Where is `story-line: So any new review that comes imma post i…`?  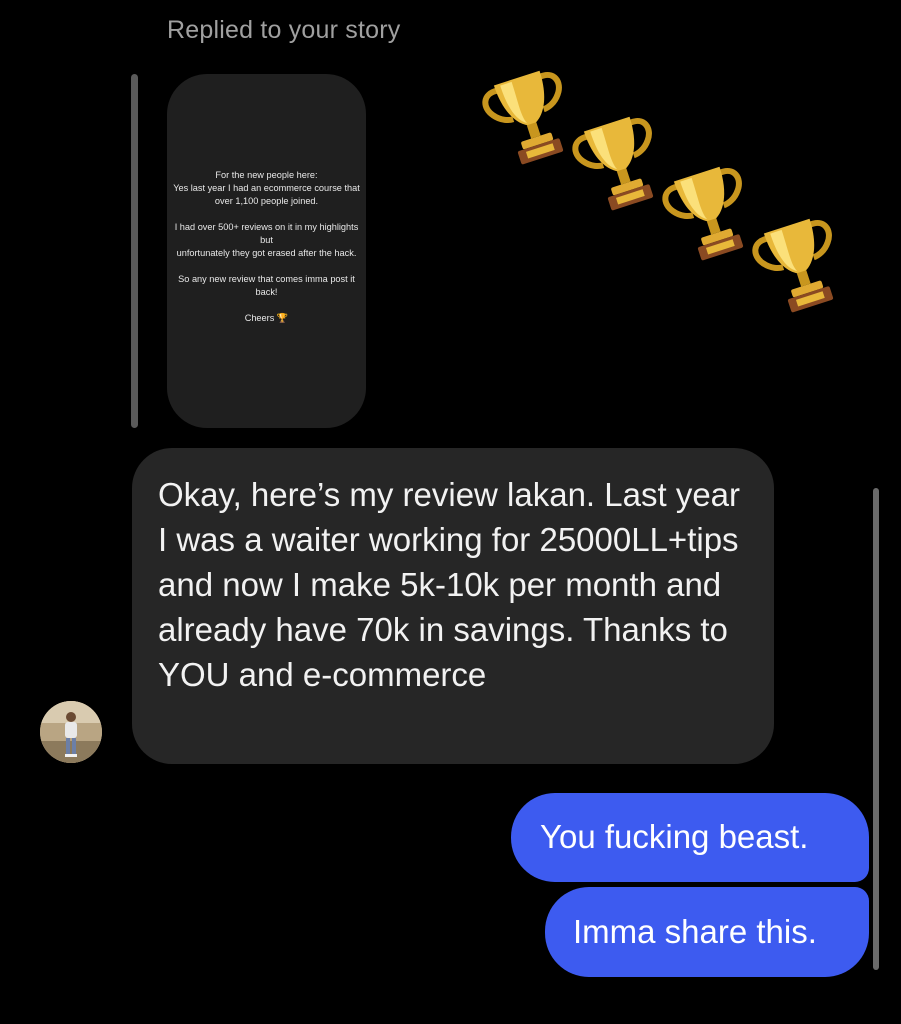
story-line: So any new review that comes imma post i… is located at coordinates (266, 286).